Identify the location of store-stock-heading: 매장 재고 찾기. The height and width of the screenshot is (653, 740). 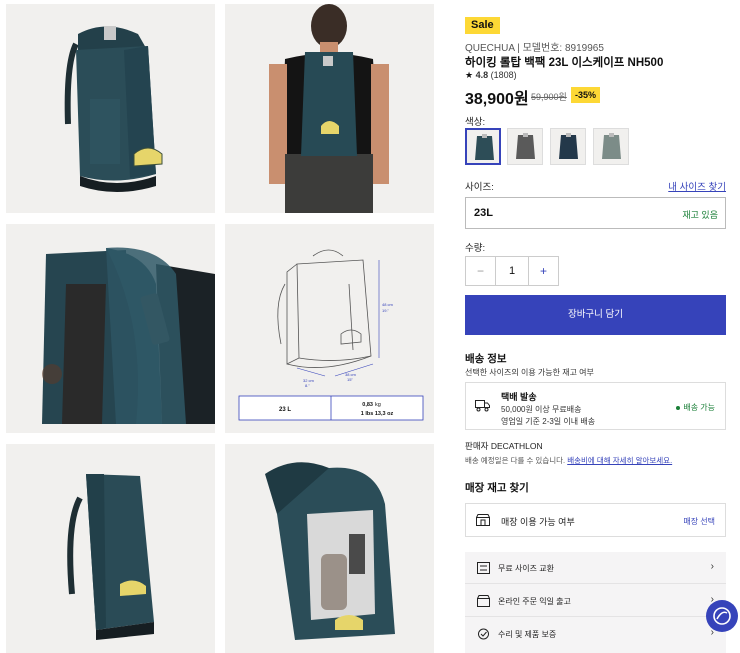
(497, 488).